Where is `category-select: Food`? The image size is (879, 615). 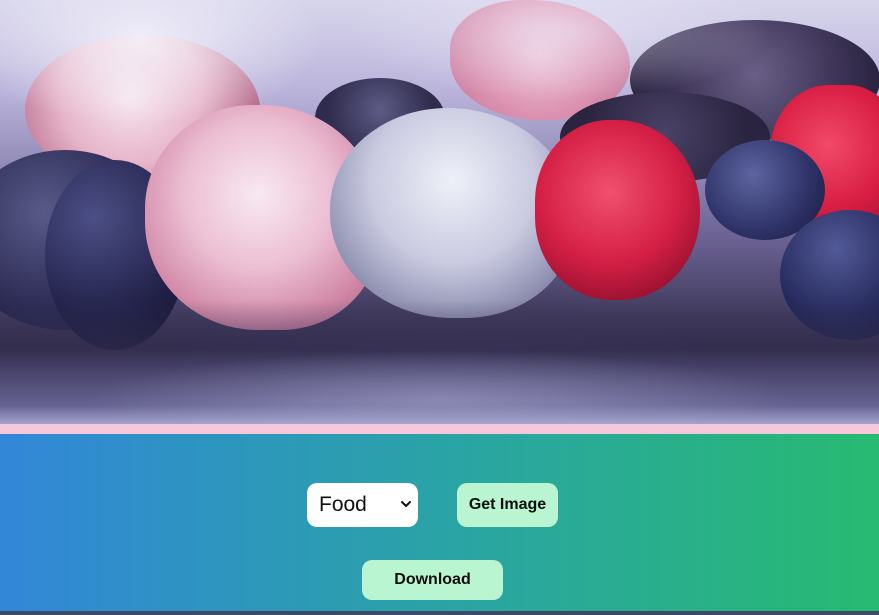
category-select: Food is located at coordinates (362, 505).